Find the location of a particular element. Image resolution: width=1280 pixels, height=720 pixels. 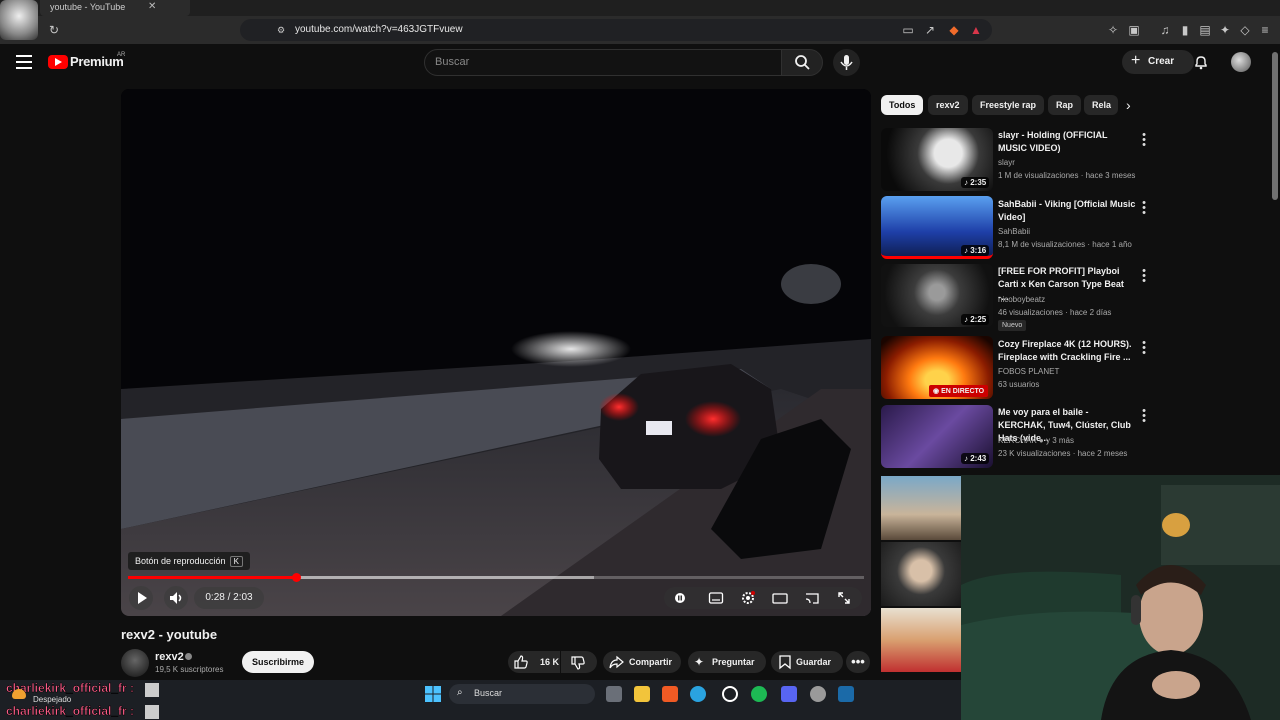

sidebar-icon: ▮ is located at coordinates (1185, 30).